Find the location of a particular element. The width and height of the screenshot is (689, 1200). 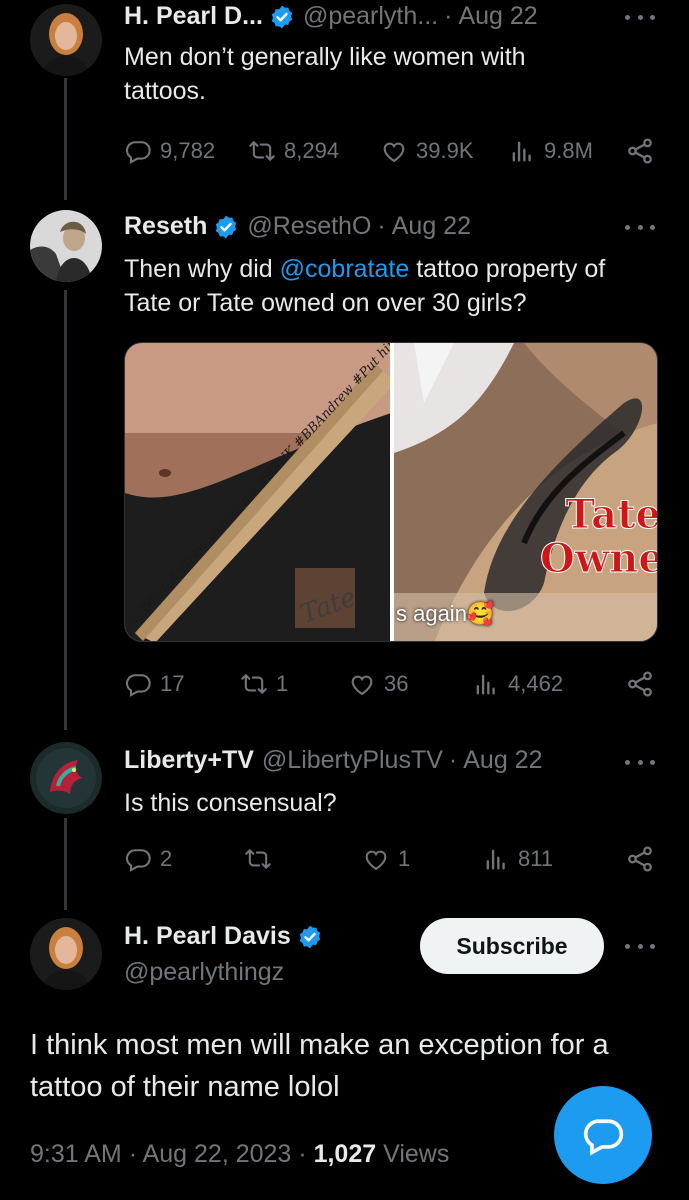

retweet-button: 8,294 is located at coordinates (293, 151).